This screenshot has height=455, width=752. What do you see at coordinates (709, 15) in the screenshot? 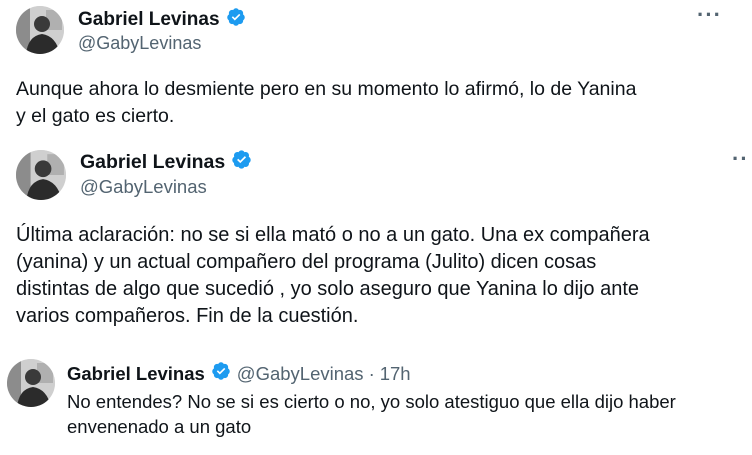
I see `more-options-icon: ···` at bounding box center [709, 15].